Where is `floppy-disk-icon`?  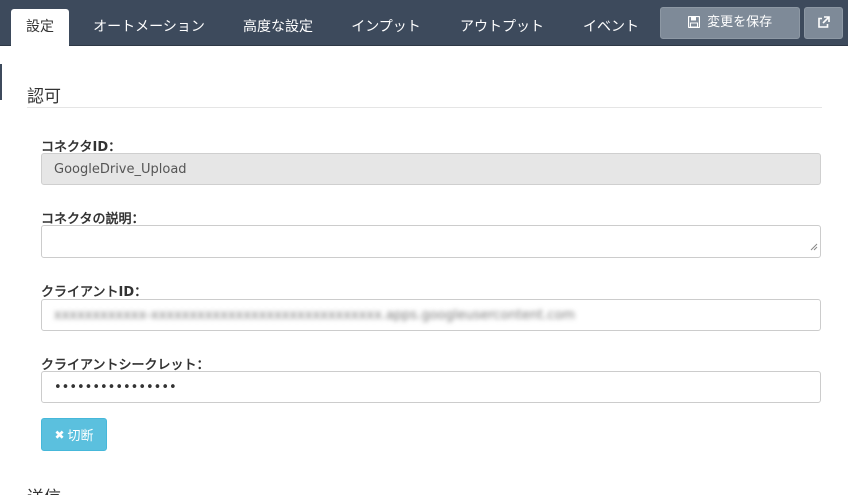 floppy-disk-icon is located at coordinates (697, 22).